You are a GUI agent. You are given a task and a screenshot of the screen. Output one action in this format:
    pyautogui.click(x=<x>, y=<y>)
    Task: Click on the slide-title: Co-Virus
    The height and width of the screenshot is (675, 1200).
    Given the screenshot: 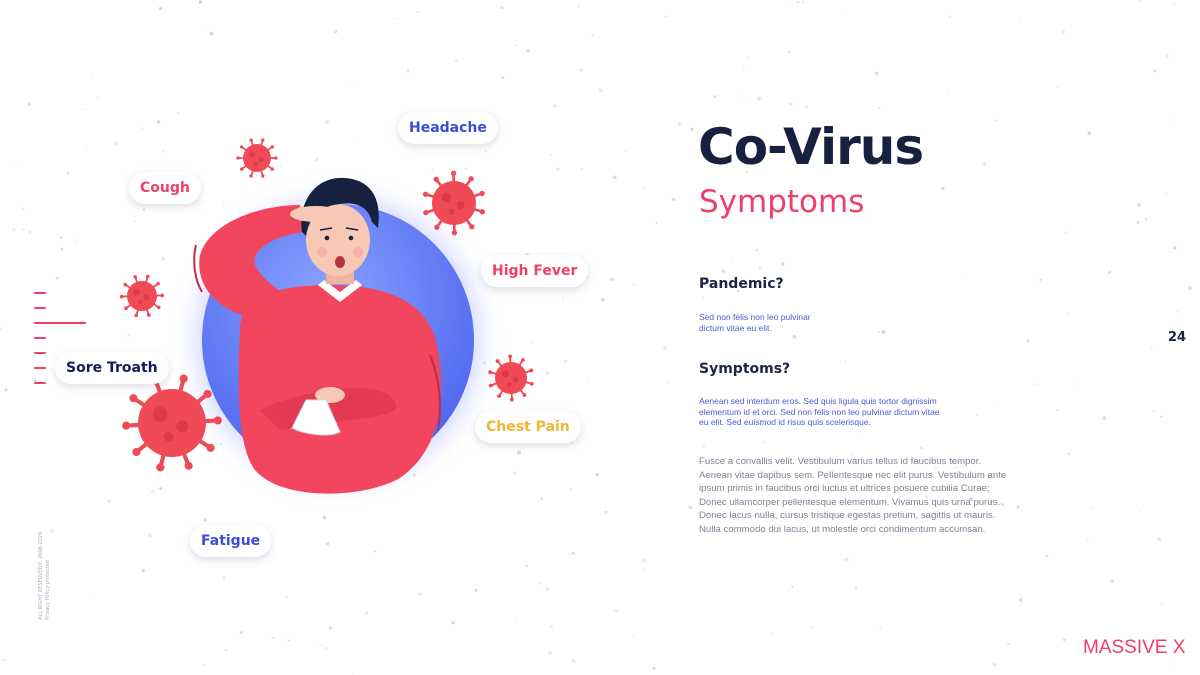 What is the action you would take?
    pyautogui.click(x=811, y=147)
    